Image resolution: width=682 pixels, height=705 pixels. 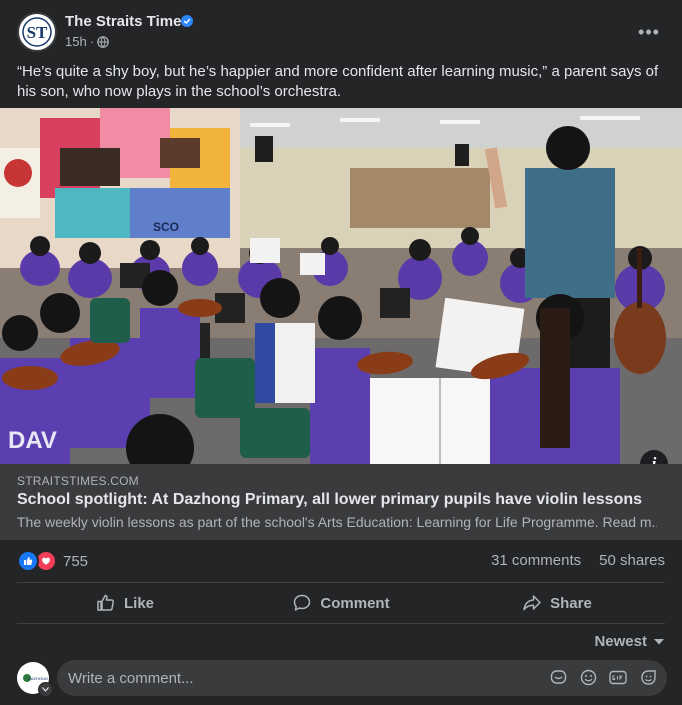 What do you see at coordinates (532, 603) in the screenshot?
I see `share-icon` at bounding box center [532, 603].